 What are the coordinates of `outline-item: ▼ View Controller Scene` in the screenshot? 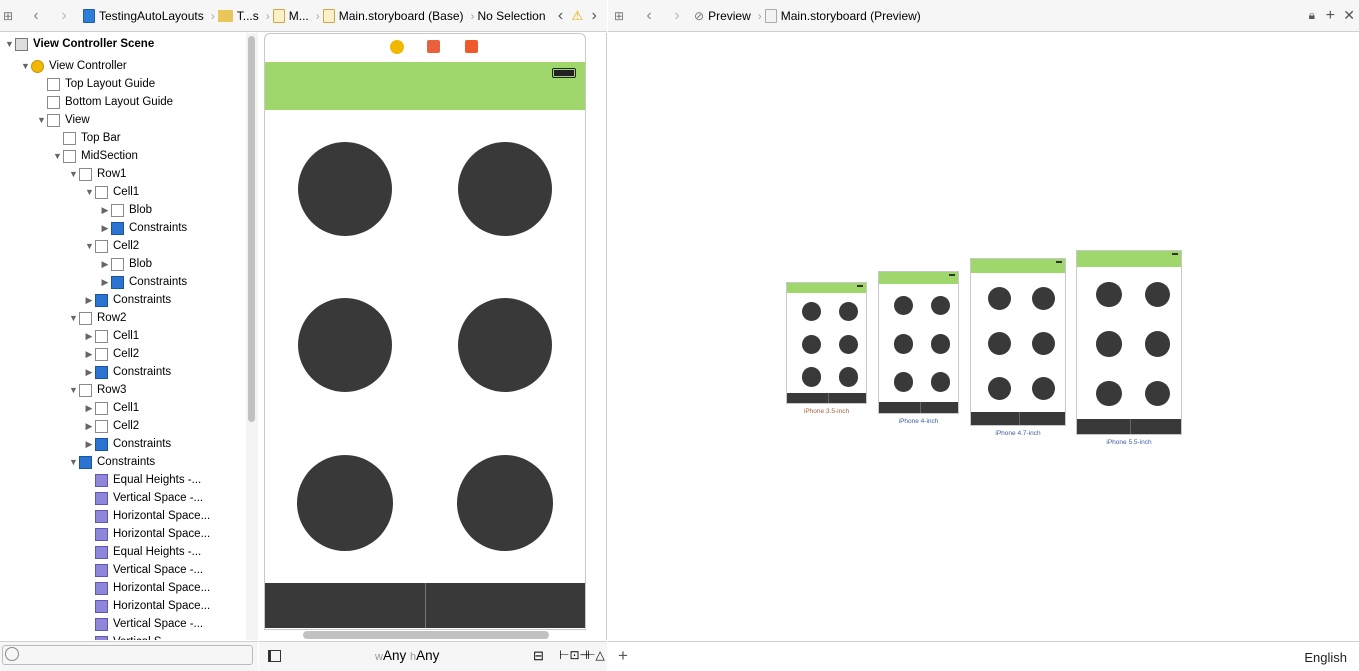 It's located at (121, 44).